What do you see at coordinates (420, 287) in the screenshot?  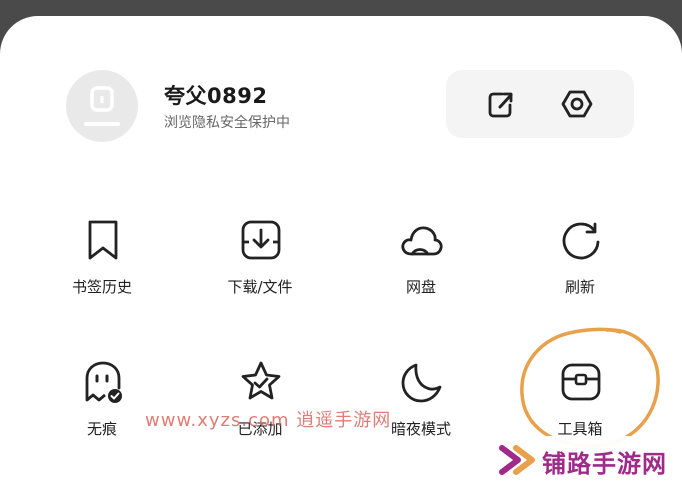 I see `menu-item-label: 网盘` at bounding box center [420, 287].